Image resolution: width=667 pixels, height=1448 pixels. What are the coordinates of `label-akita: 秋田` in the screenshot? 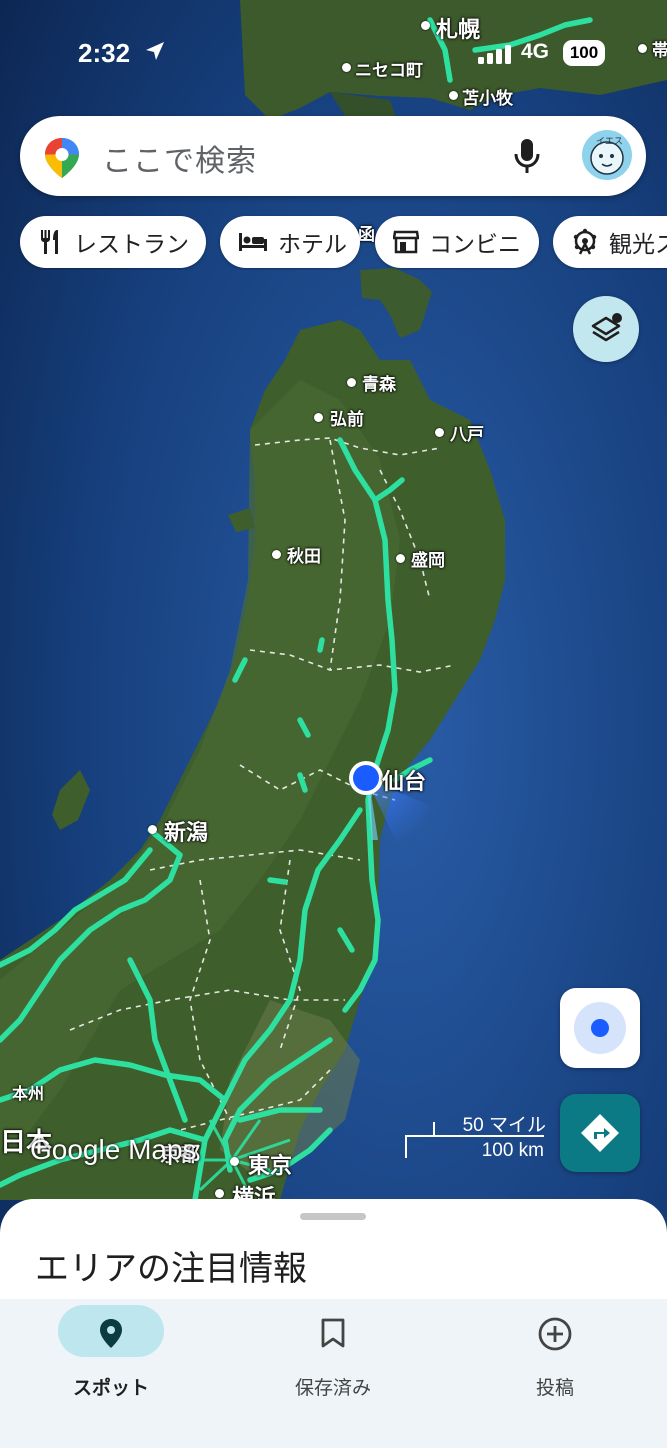 It's located at (304, 554).